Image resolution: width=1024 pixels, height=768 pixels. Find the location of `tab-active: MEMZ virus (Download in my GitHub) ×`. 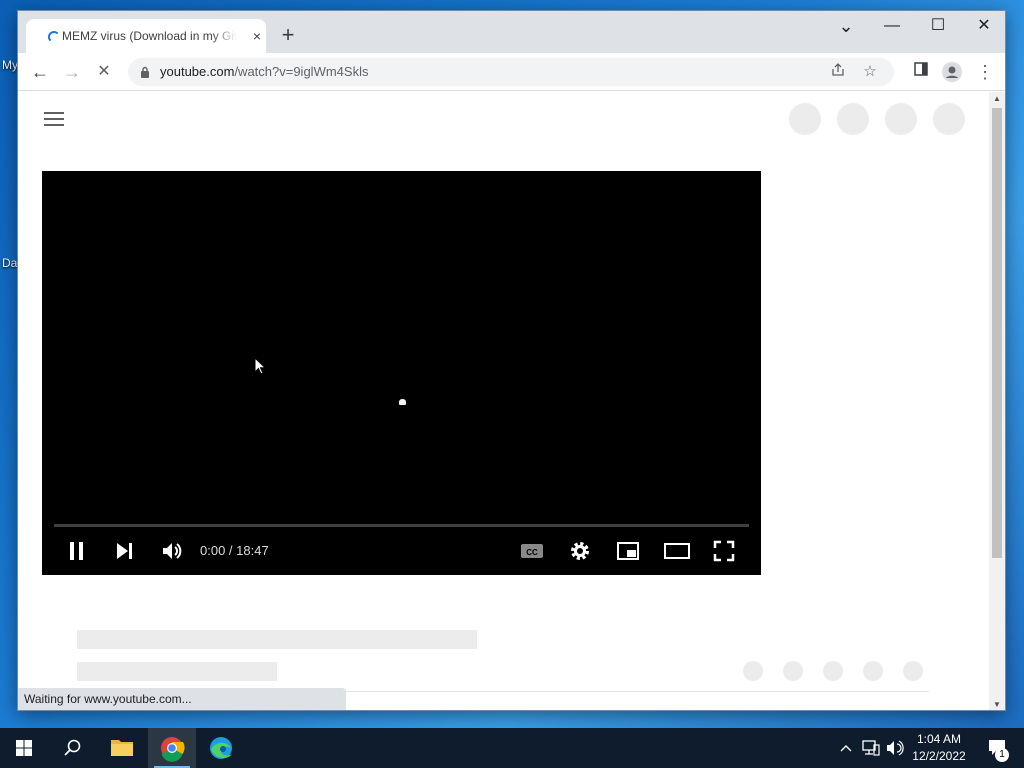

tab-active: MEMZ virus (Download in my GitHub) × is located at coordinates (146, 36).